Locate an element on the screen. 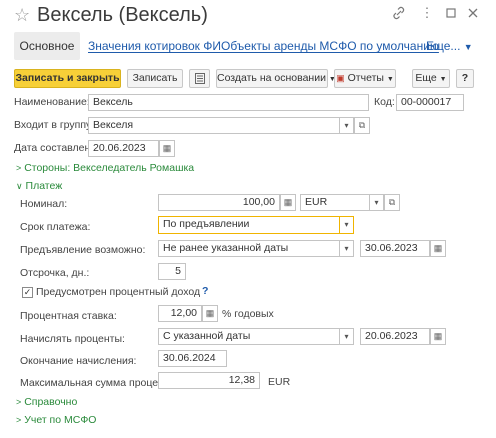  section-payment: ∨ Платеж is located at coordinates (39, 186).